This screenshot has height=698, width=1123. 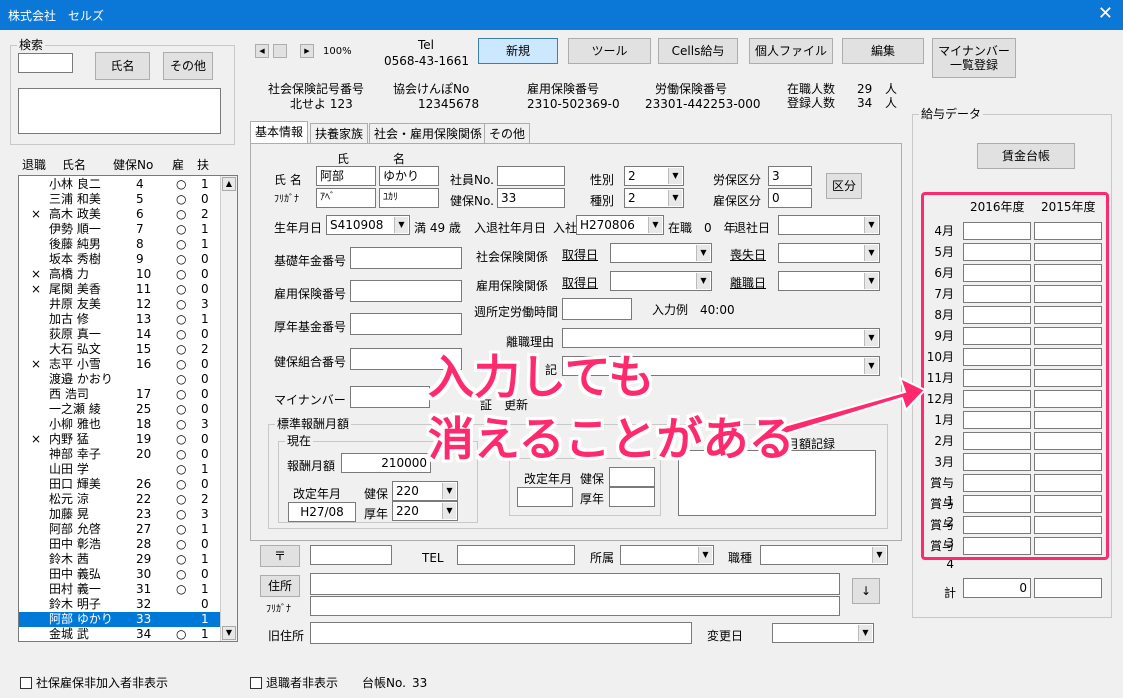 I want to click on callout-arrow, so click(x=847, y=408).